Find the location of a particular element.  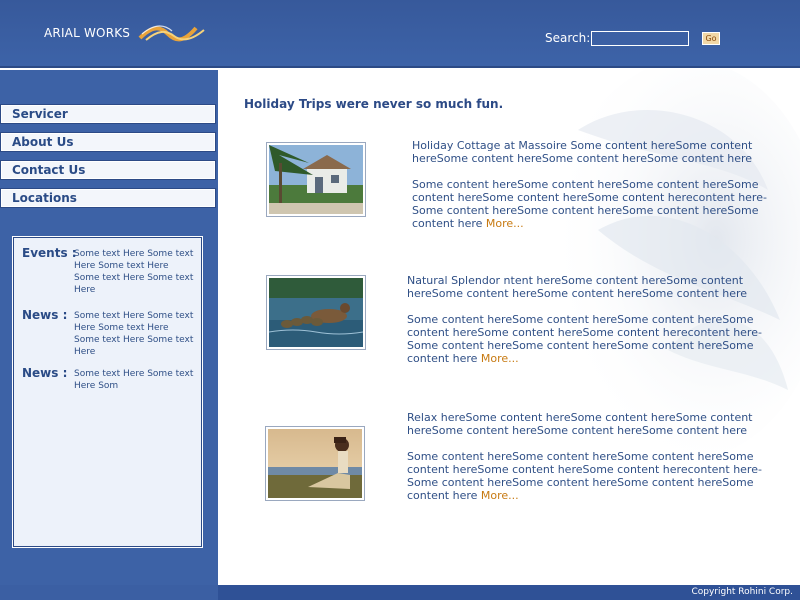

nav-item-servicer: Servicer is located at coordinates (108, 114).